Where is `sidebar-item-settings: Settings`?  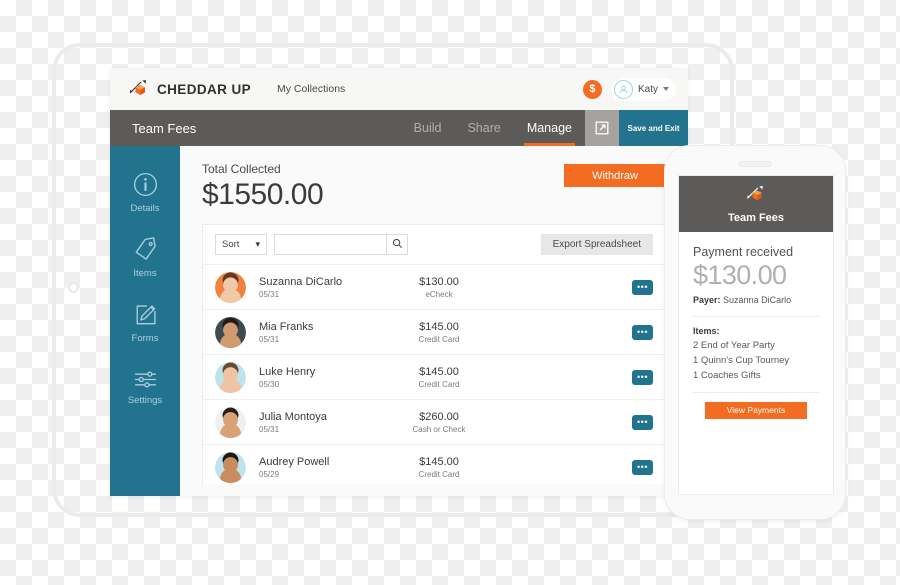
sidebar-item-settings: Settings is located at coordinates (145, 387).